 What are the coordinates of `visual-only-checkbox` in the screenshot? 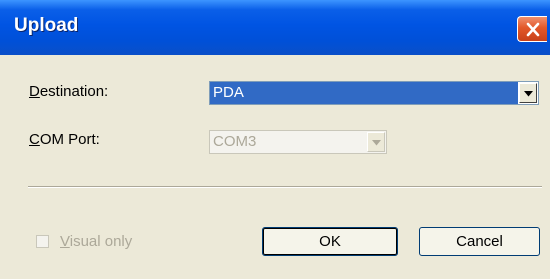 It's located at (42, 241).